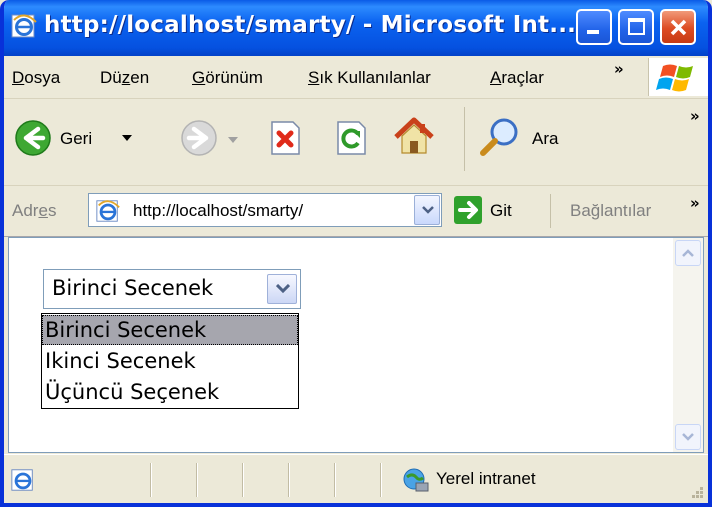 This screenshot has height=507, width=712. What do you see at coordinates (218, 210) in the screenshot?
I see `address-url: http://localhost/smarty/` at bounding box center [218, 210].